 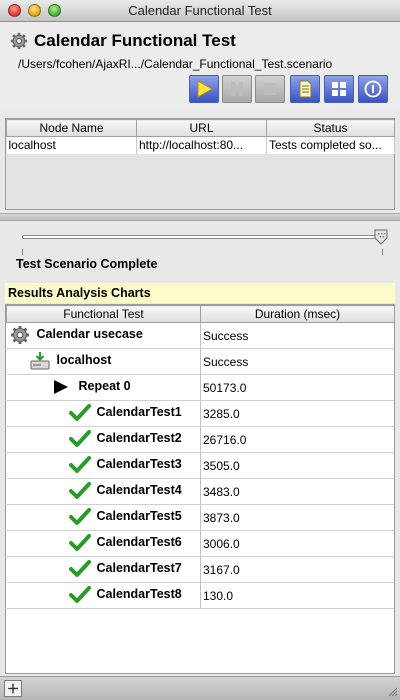 I want to click on test-name-label: localhost, so click(x=84, y=360).